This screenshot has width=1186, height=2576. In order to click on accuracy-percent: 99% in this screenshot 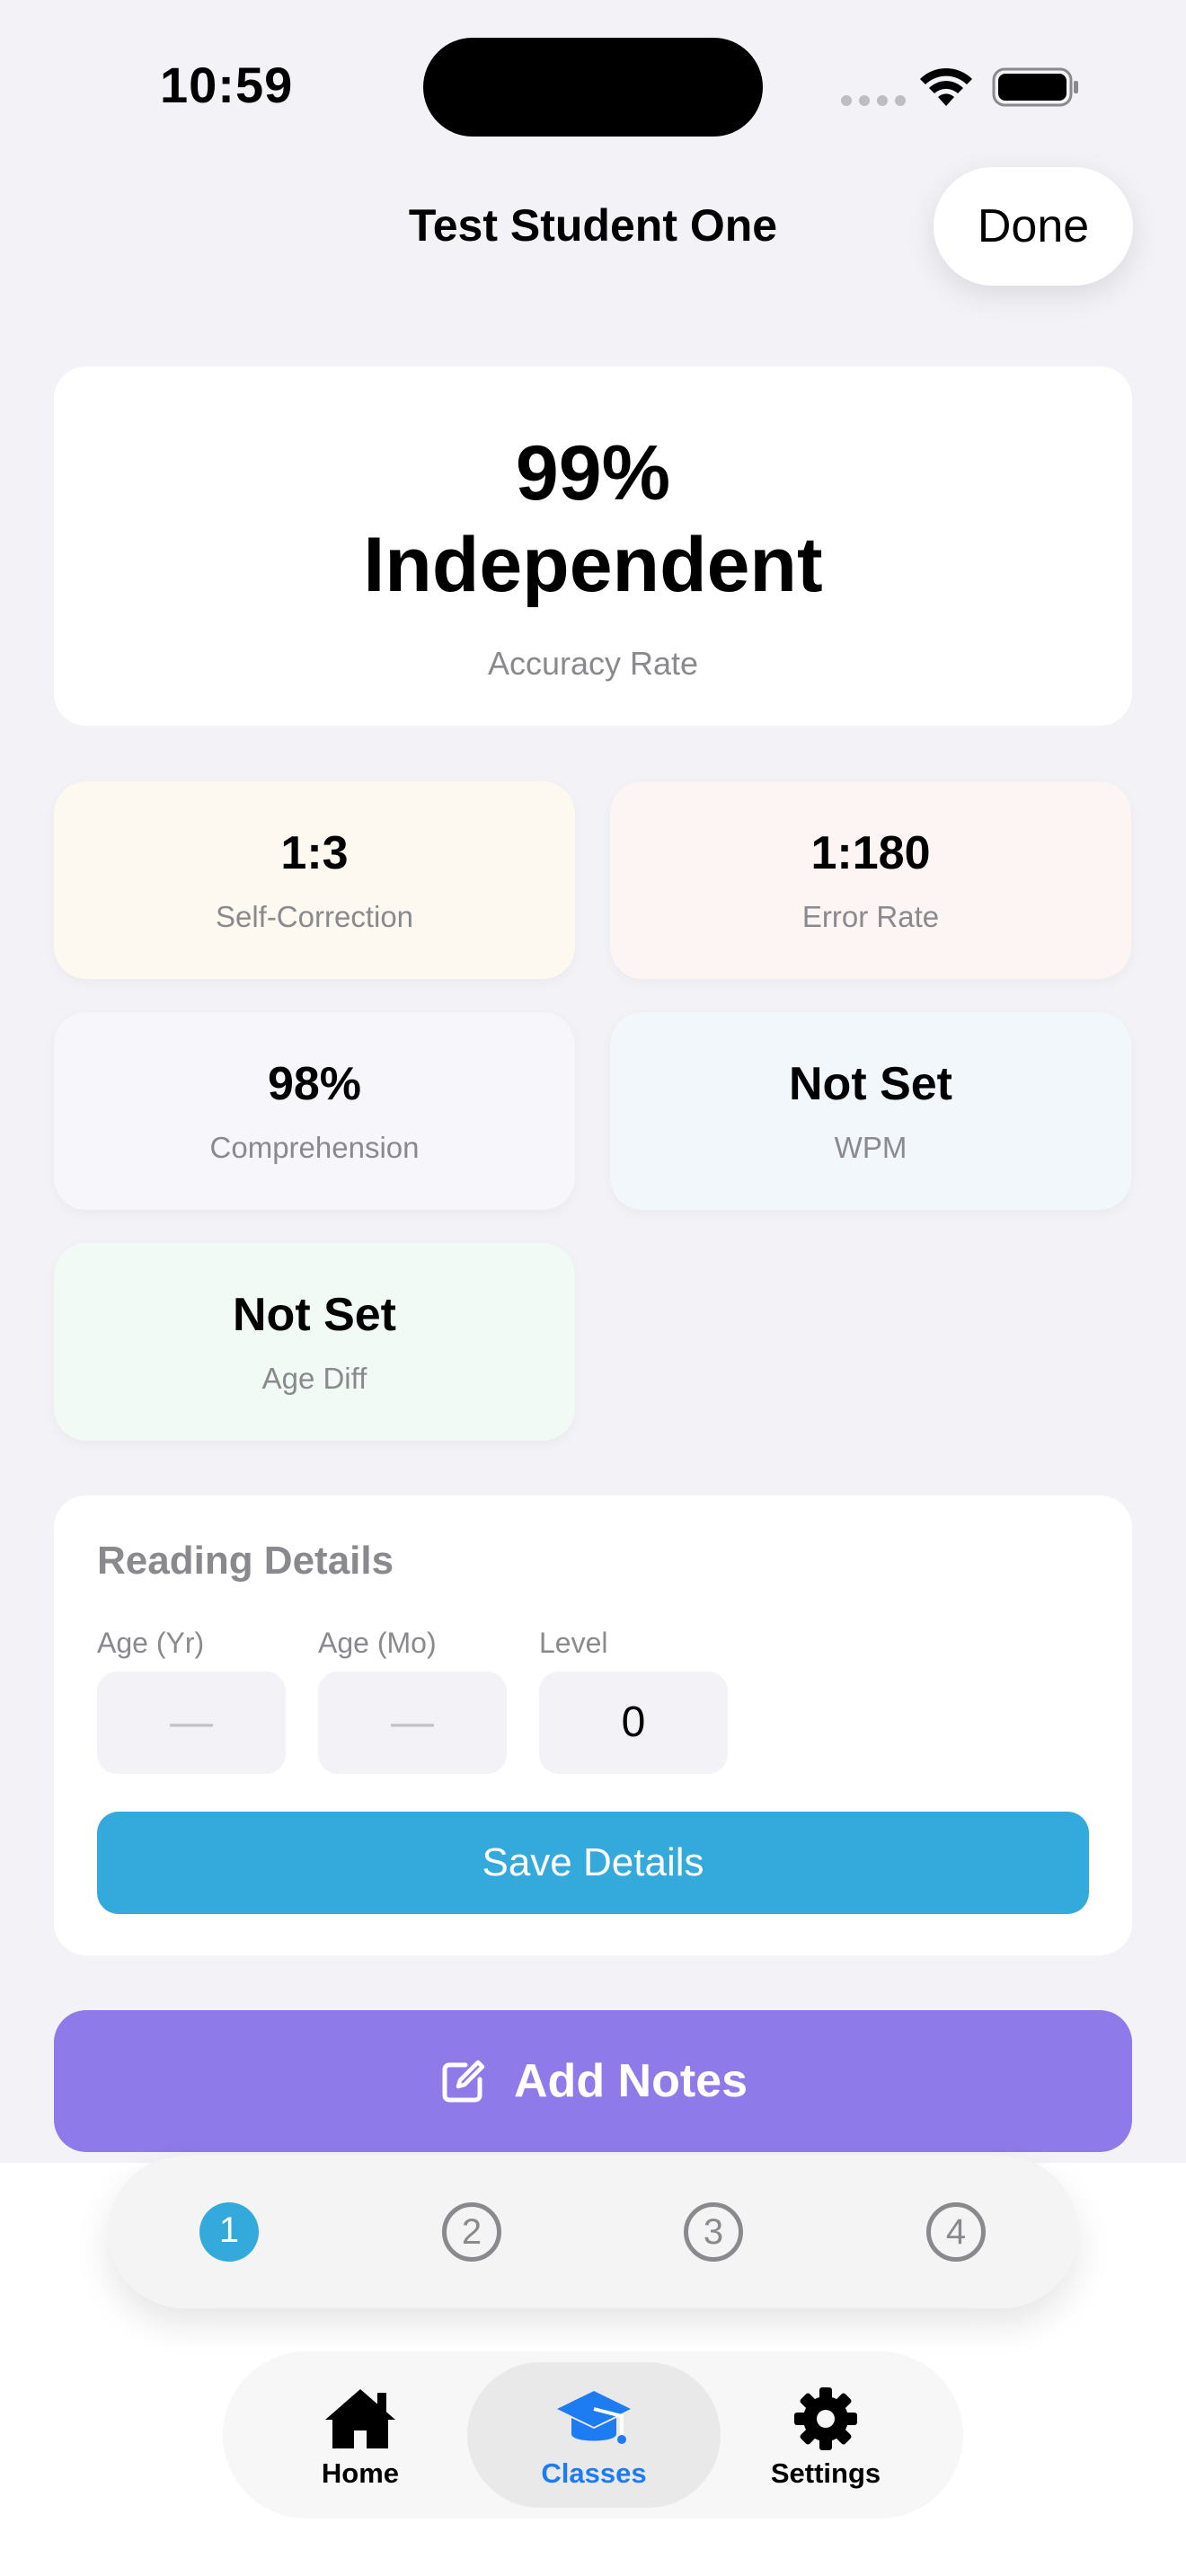, I will do `click(593, 473)`.